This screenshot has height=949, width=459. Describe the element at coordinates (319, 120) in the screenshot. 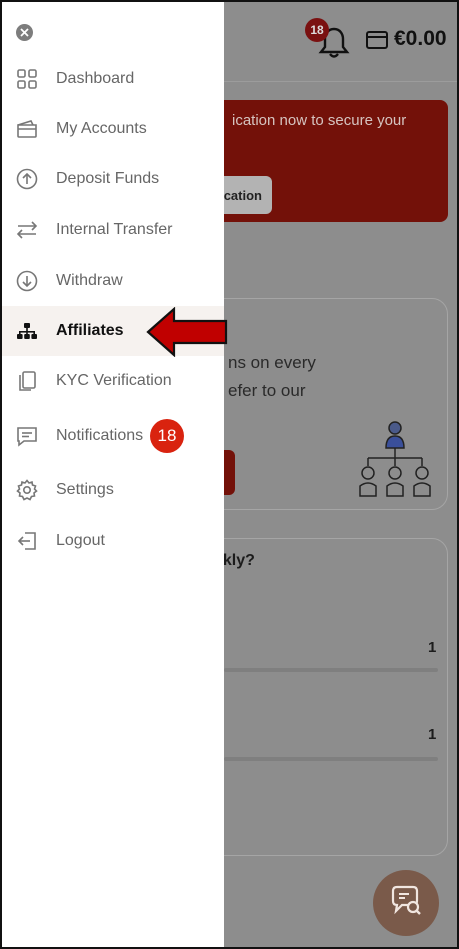

I see `alert-text: ication now to secure your` at that location.